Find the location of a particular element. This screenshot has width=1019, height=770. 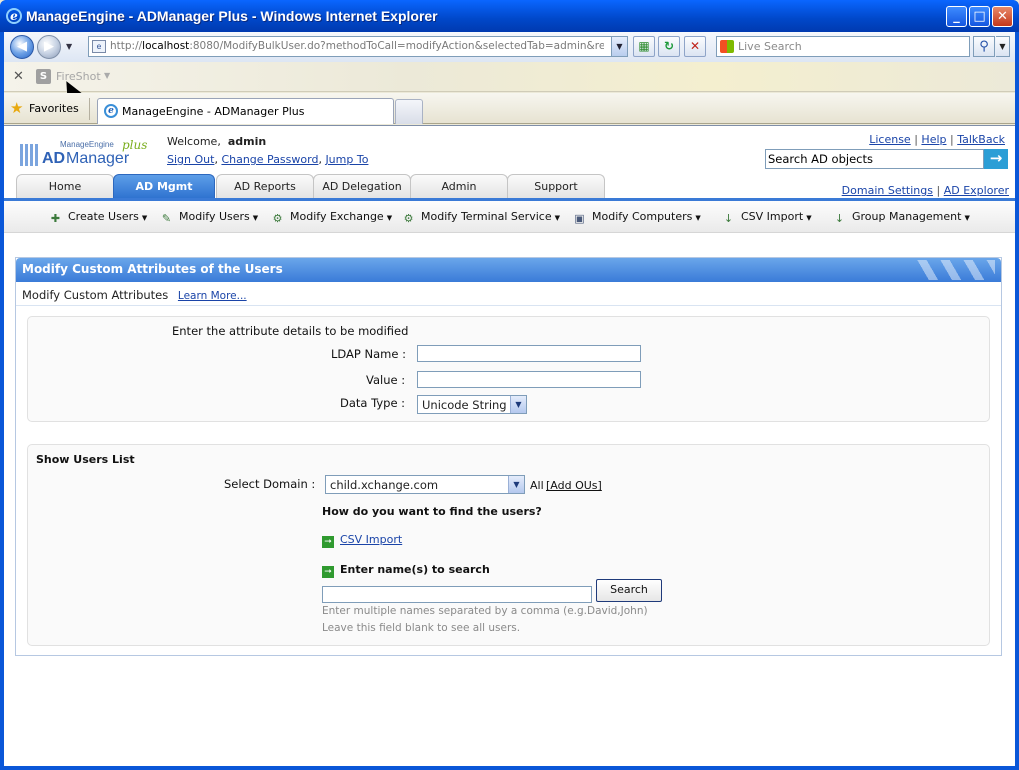

search-icon: ⚲ is located at coordinates (984, 46).